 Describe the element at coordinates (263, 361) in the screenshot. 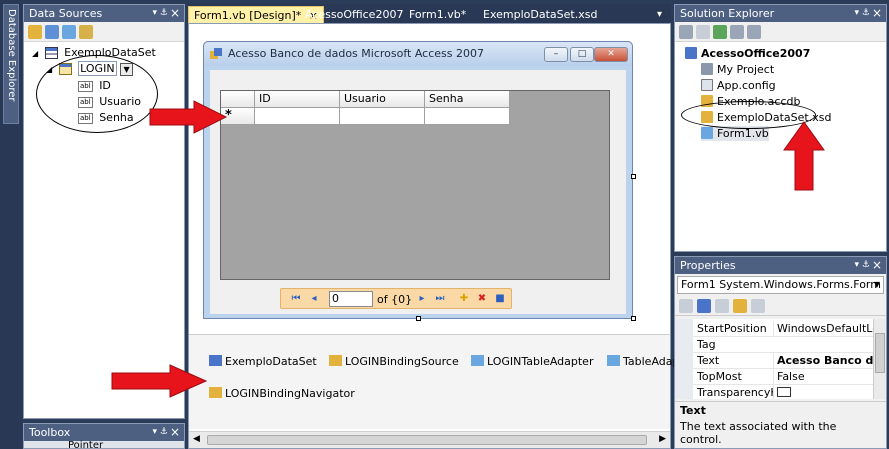

I see `tray-exemplodataset: ExemploDataSet` at that location.